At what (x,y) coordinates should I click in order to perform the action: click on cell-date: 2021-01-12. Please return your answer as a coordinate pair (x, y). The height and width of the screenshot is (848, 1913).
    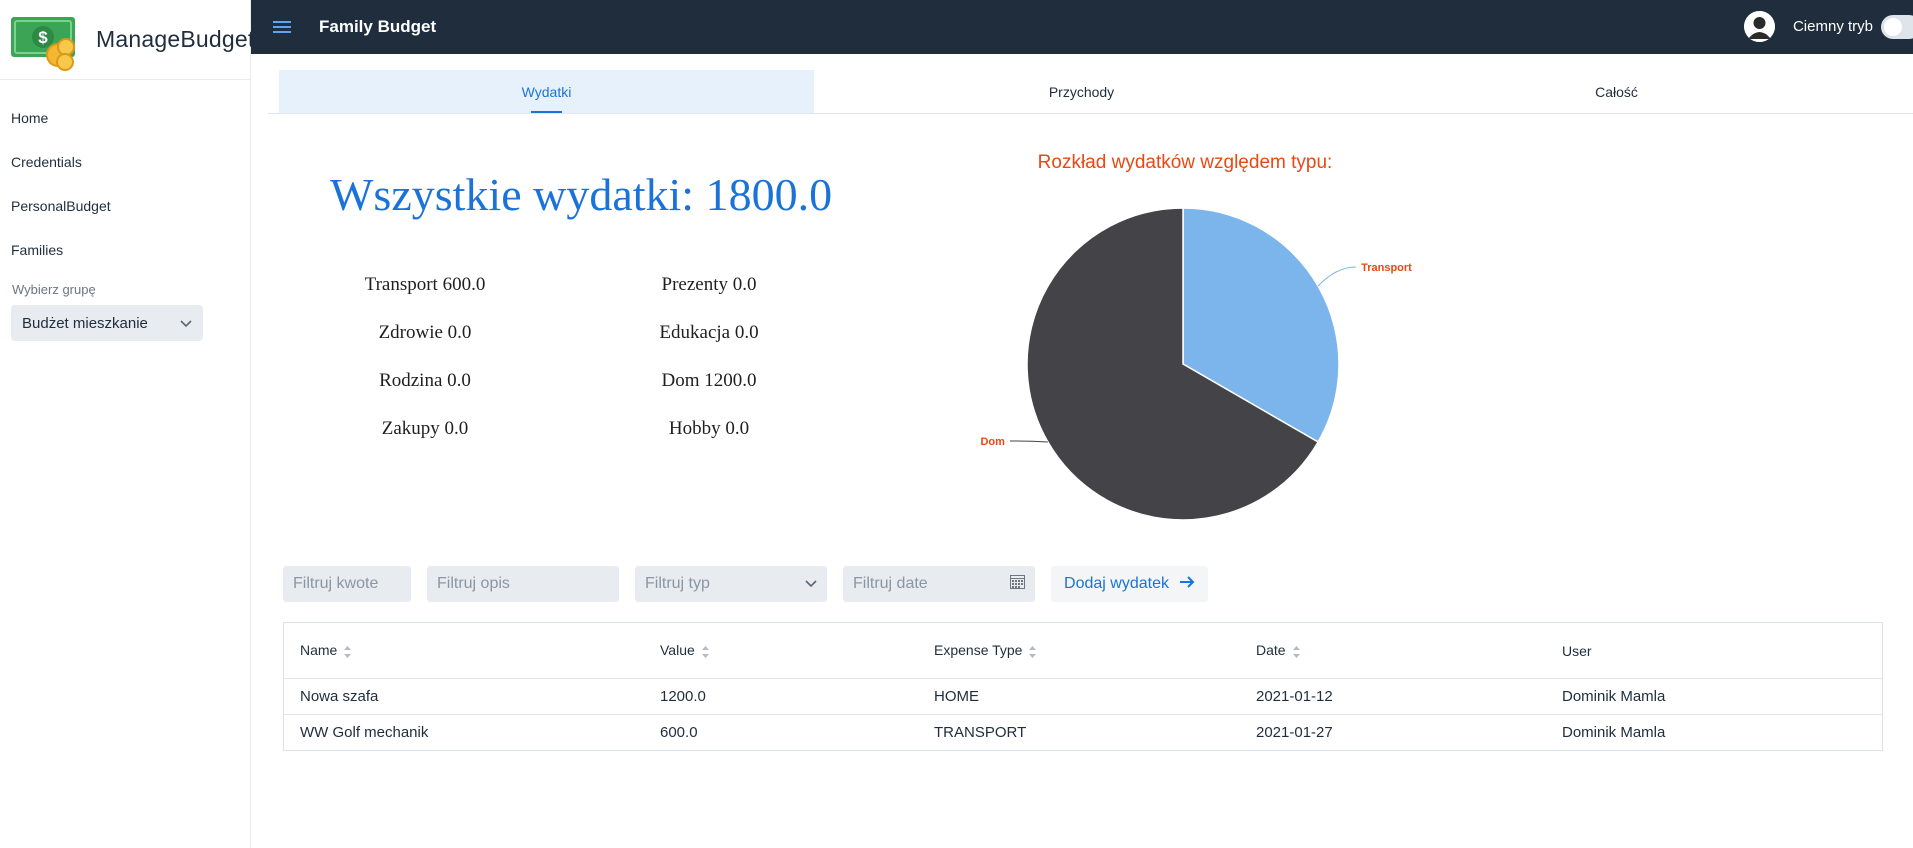
    Looking at the image, I should click on (1294, 696).